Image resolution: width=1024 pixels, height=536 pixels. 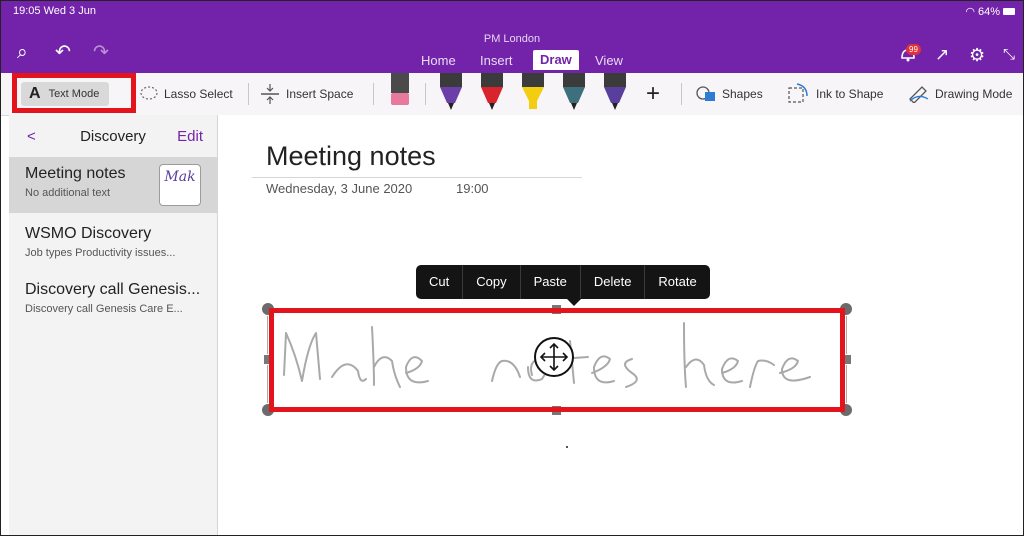 I want to click on insert-space-button: Insert Space, so click(x=306, y=94).